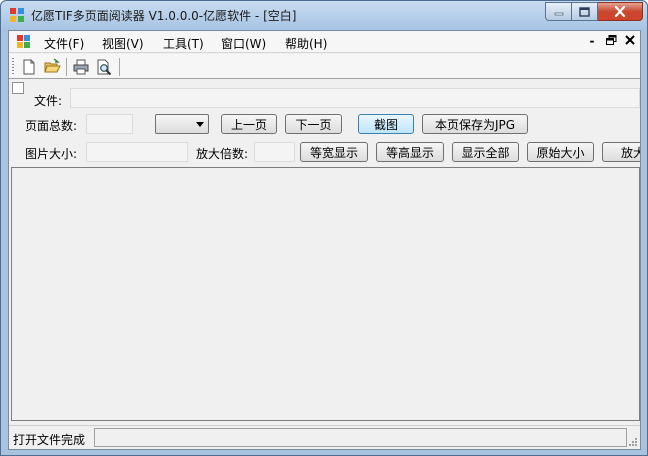 Image resolution: width=648 pixels, height=456 pixels. Describe the element at coordinates (592, 41) in the screenshot. I see `mdi-minimize-button: -` at that location.